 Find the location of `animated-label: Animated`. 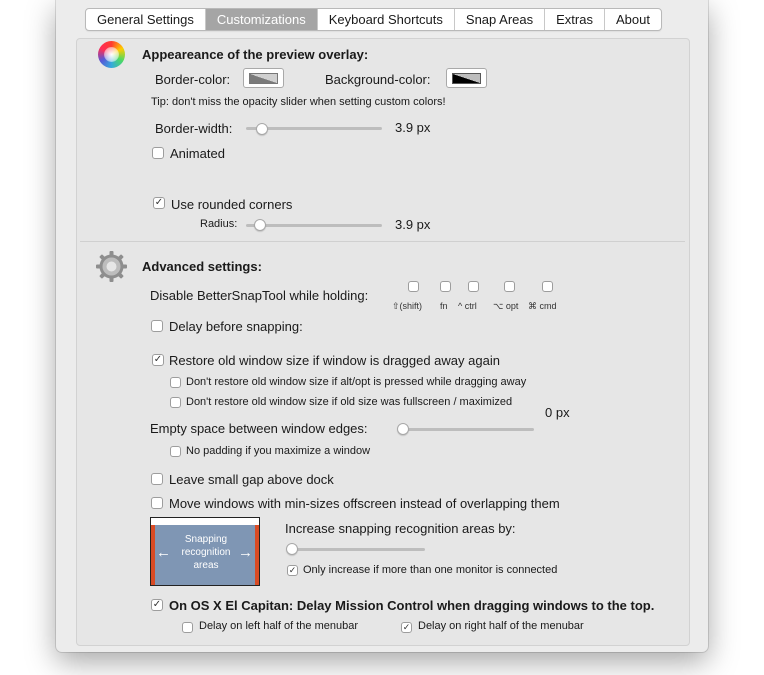

animated-label: Animated is located at coordinates (197, 153).